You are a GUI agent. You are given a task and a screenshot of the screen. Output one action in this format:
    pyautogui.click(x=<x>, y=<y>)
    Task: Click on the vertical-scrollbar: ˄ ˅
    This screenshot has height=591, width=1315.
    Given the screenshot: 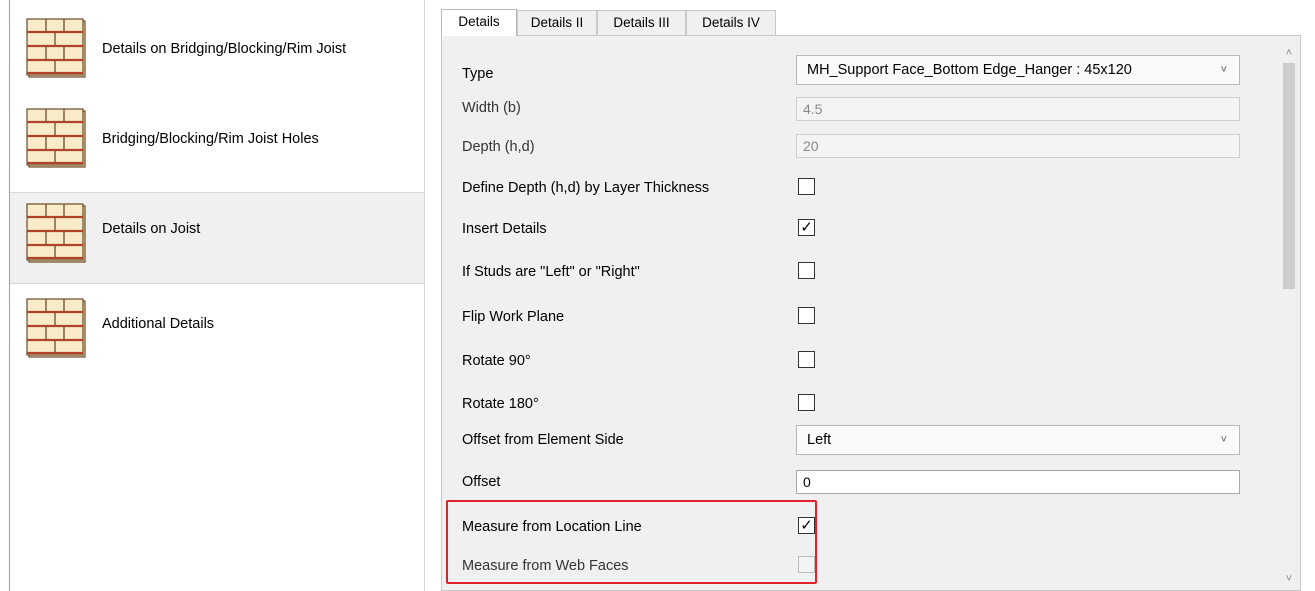 What is the action you would take?
    pyautogui.click(x=1289, y=313)
    